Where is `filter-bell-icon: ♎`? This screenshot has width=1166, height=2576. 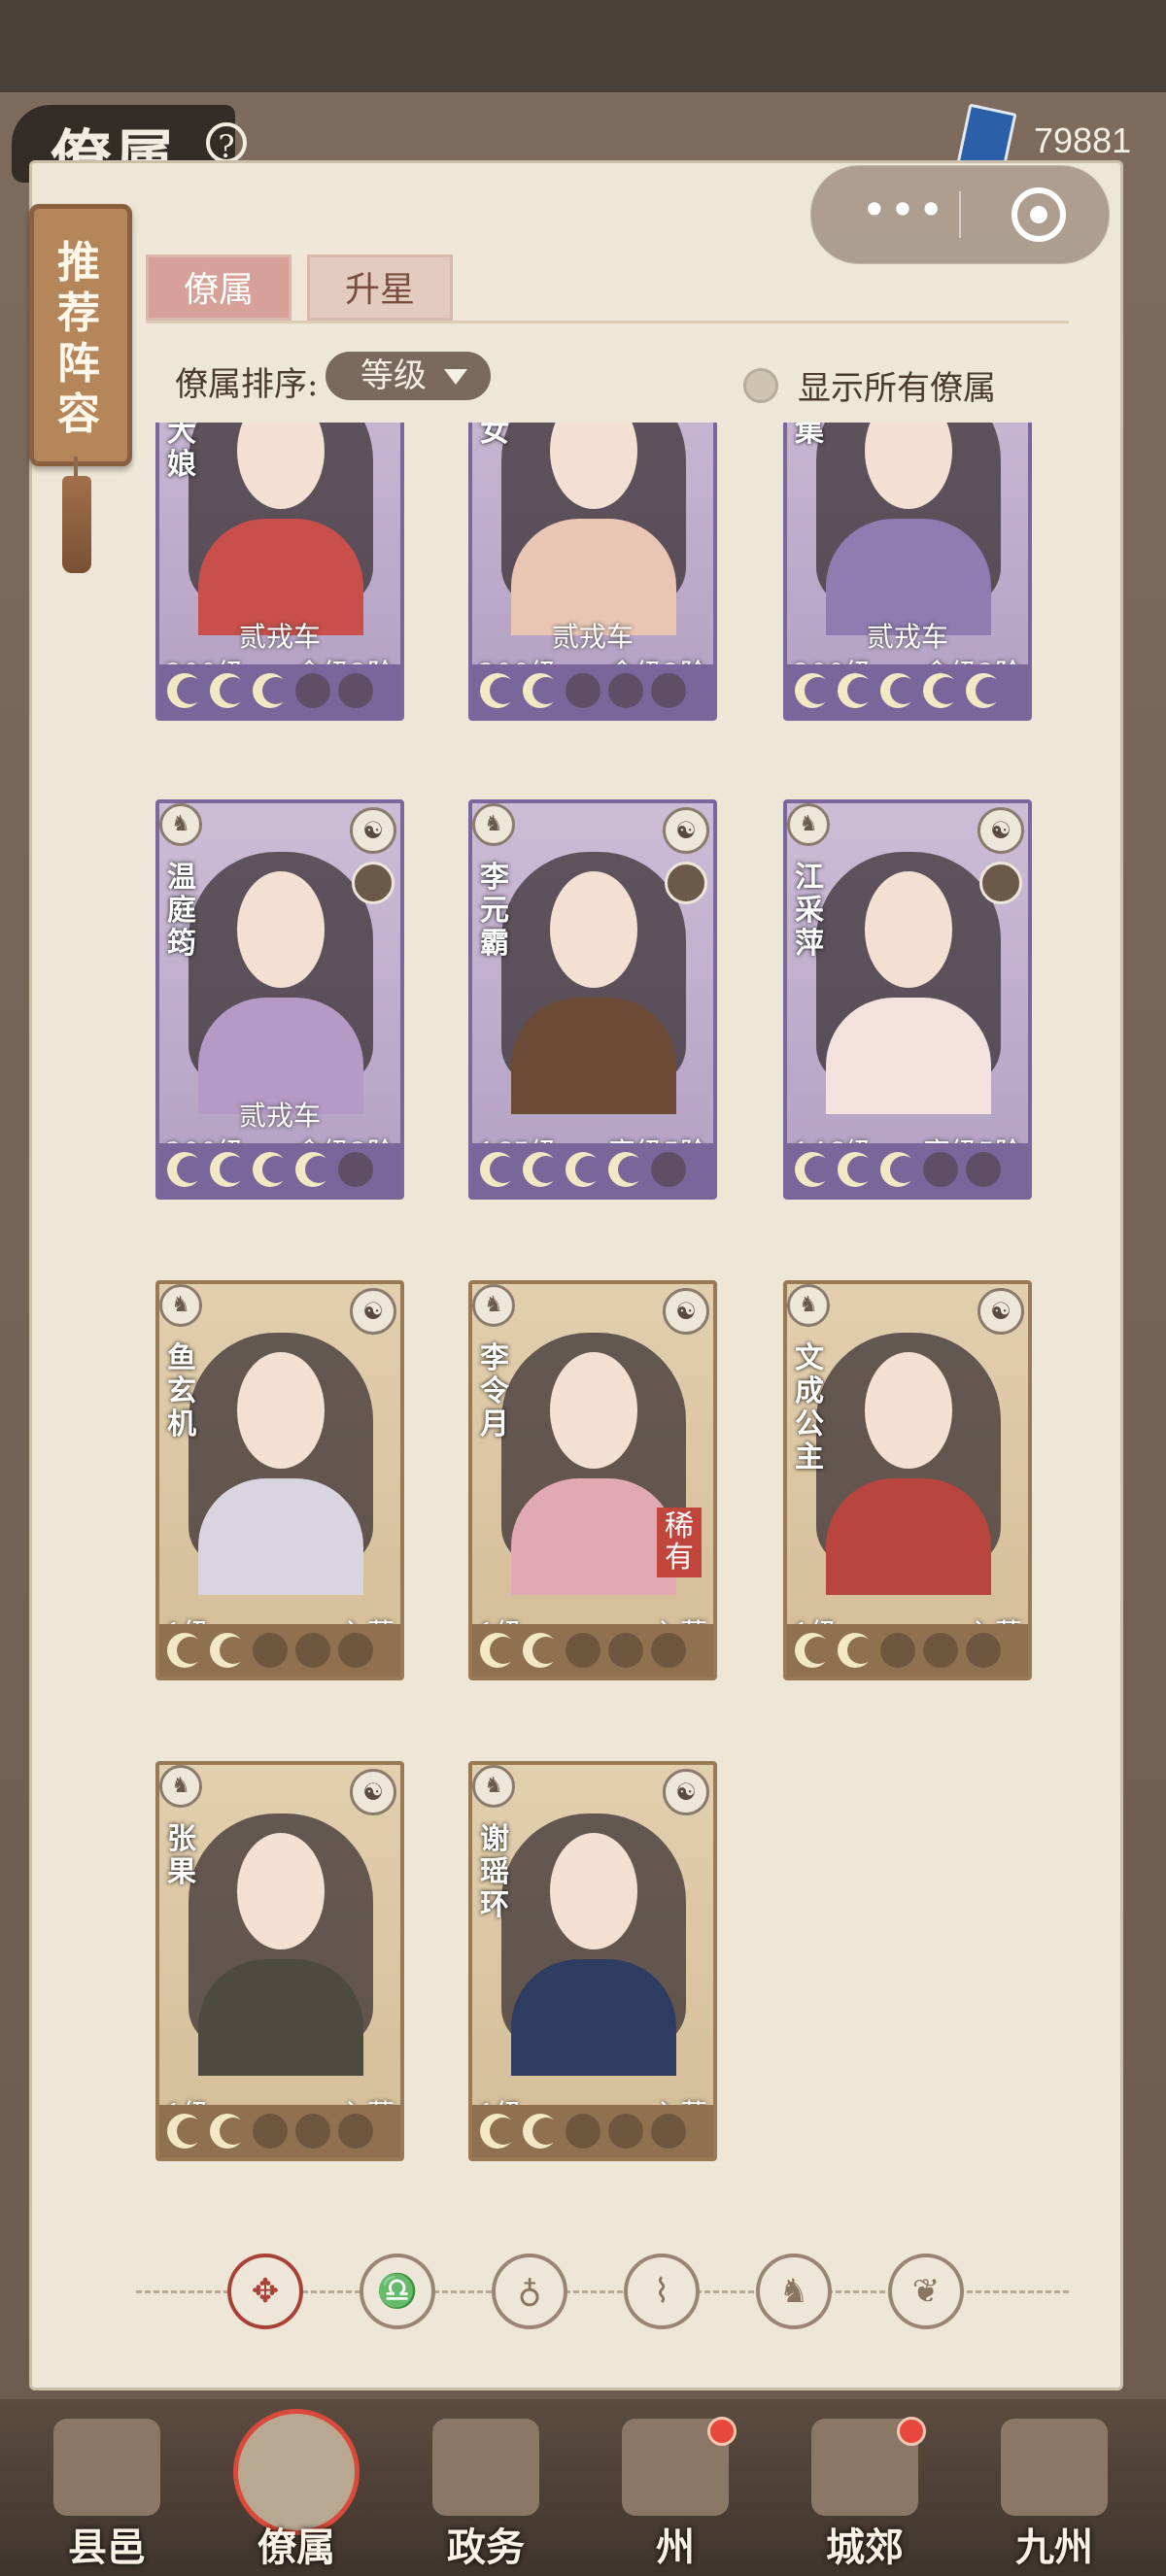 filter-bell-icon: ♎ is located at coordinates (397, 2291).